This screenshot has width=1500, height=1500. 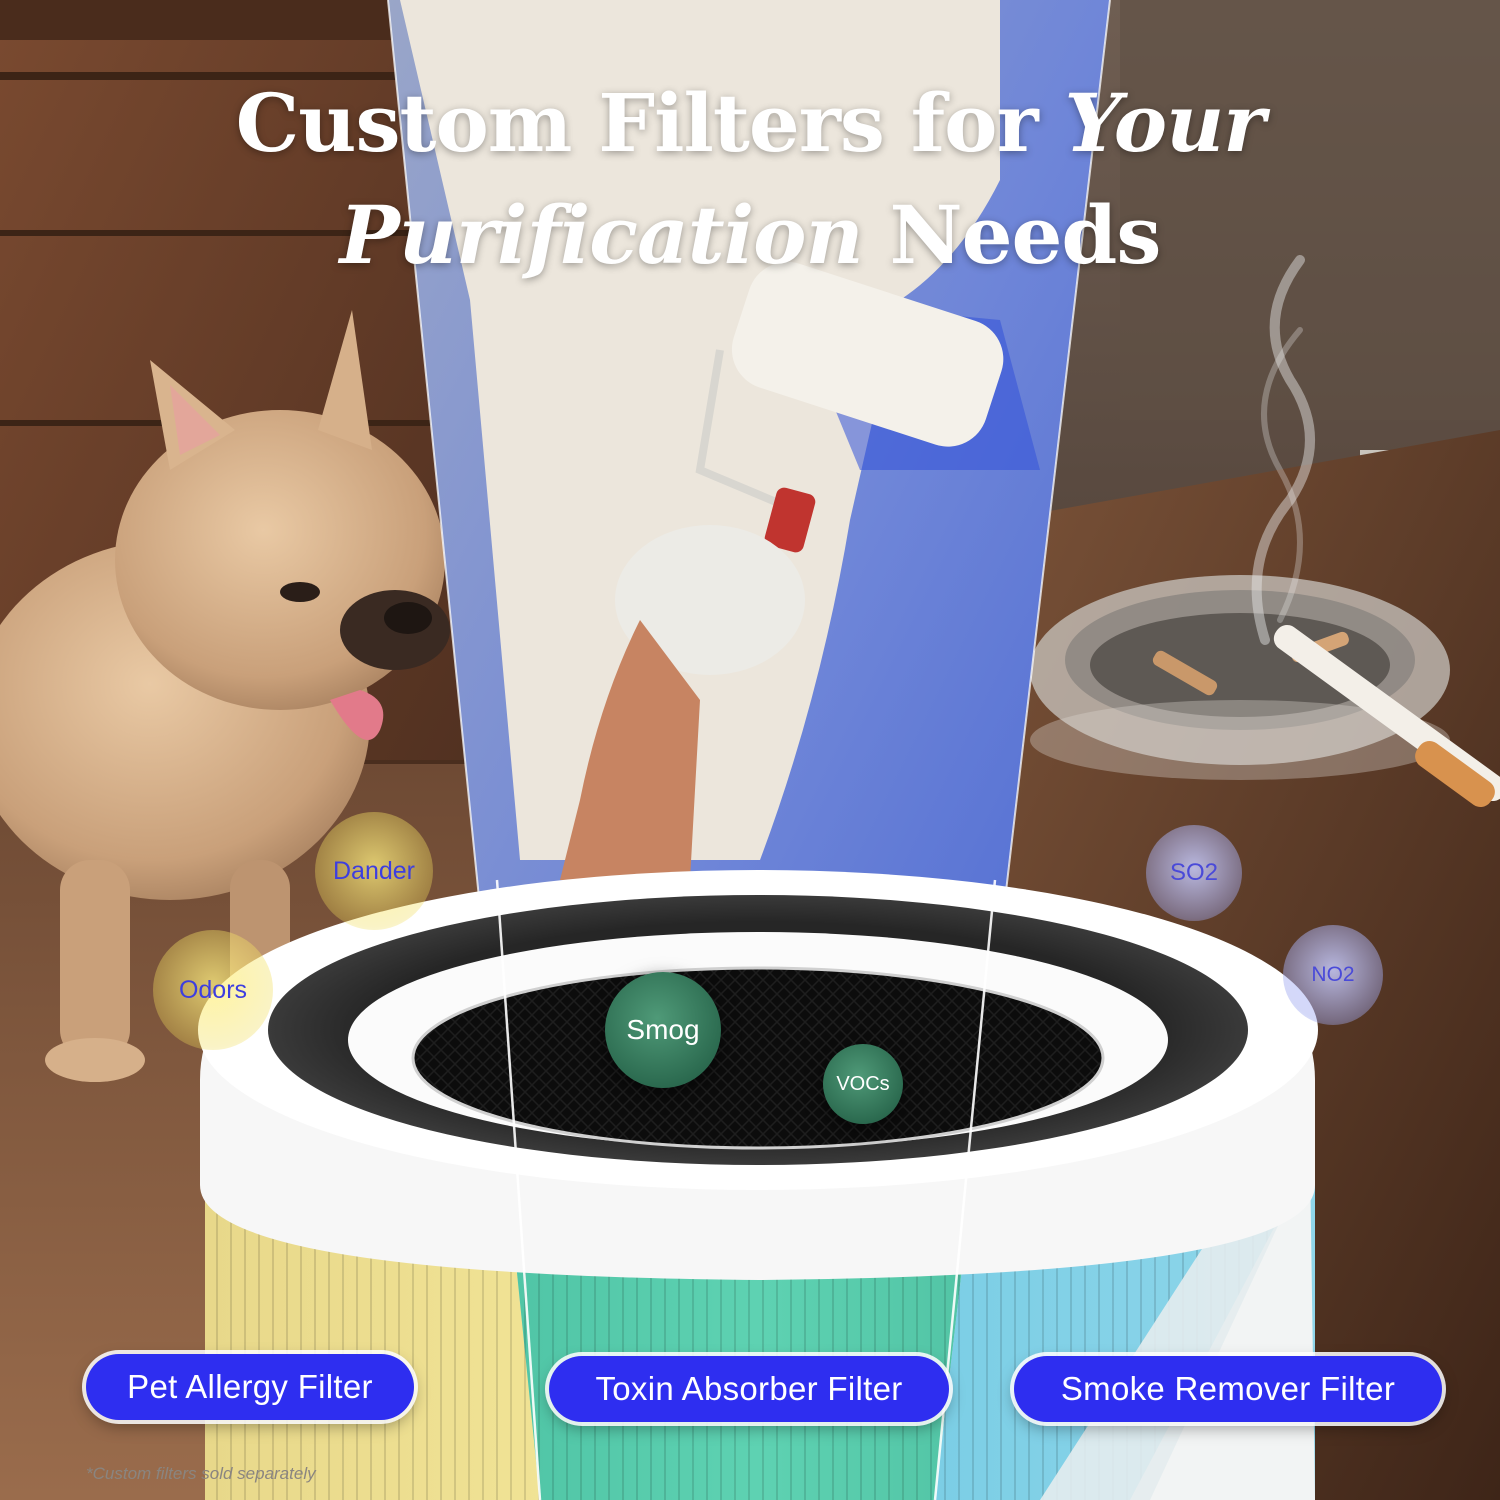 What do you see at coordinates (201, 1473) in the screenshot?
I see `footnote: *Custom filters sold separately` at bounding box center [201, 1473].